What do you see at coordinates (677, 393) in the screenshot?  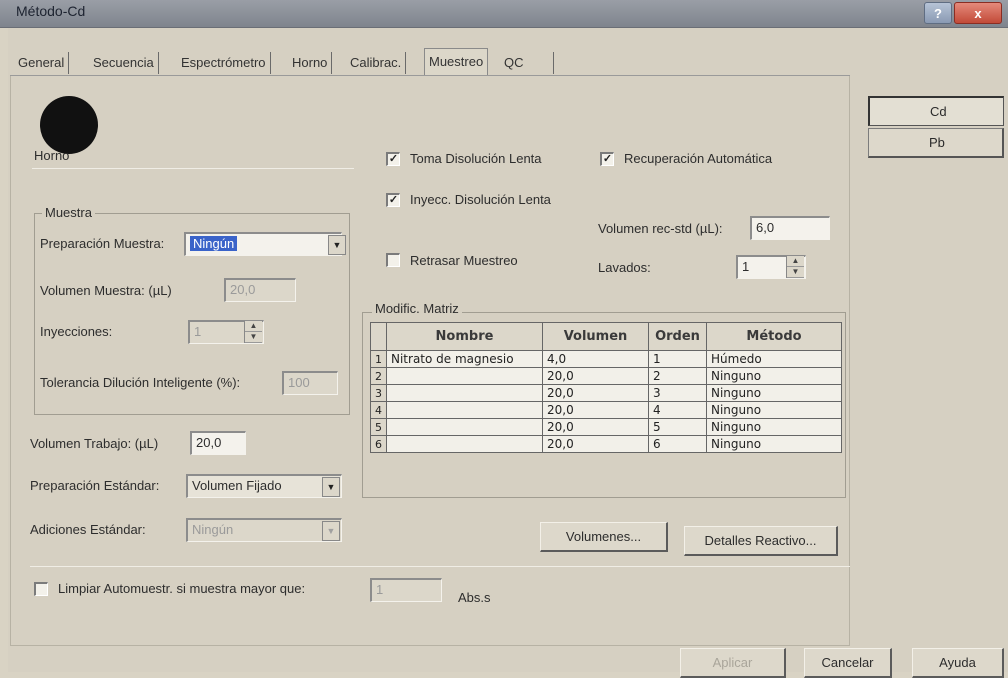 I see `cell-orden: 3` at bounding box center [677, 393].